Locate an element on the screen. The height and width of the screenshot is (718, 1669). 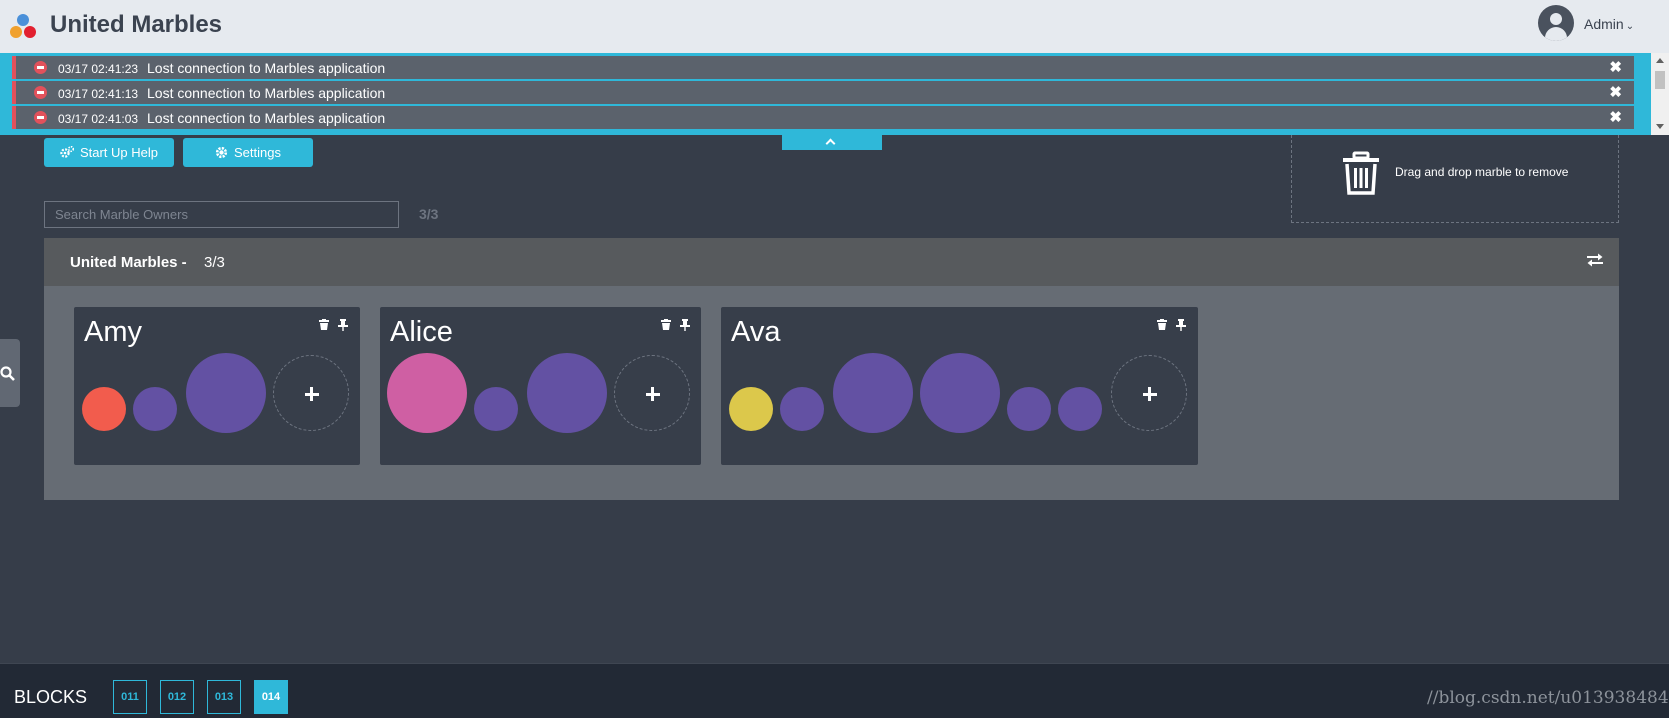
side-search-tab is located at coordinates (10, 373).